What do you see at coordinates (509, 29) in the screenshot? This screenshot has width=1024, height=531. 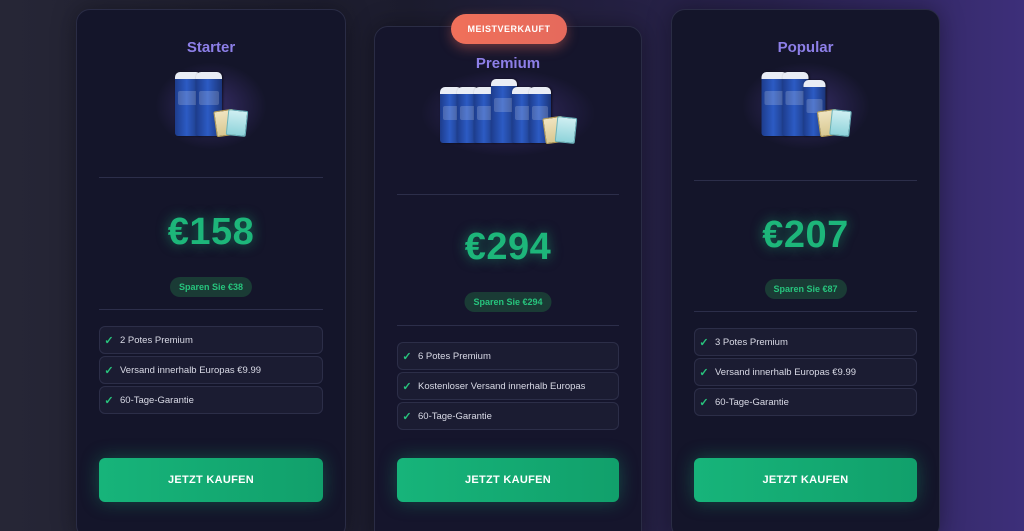 I see `bestseller-badge: MEISTVERKAUFT` at bounding box center [509, 29].